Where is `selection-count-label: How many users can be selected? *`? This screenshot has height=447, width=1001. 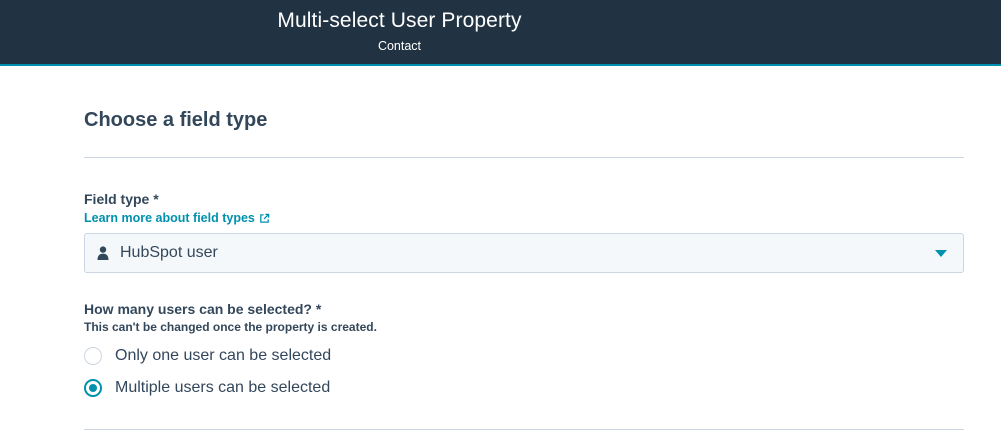 selection-count-label: How many users can be selected? * is located at coordinates (203, 309).